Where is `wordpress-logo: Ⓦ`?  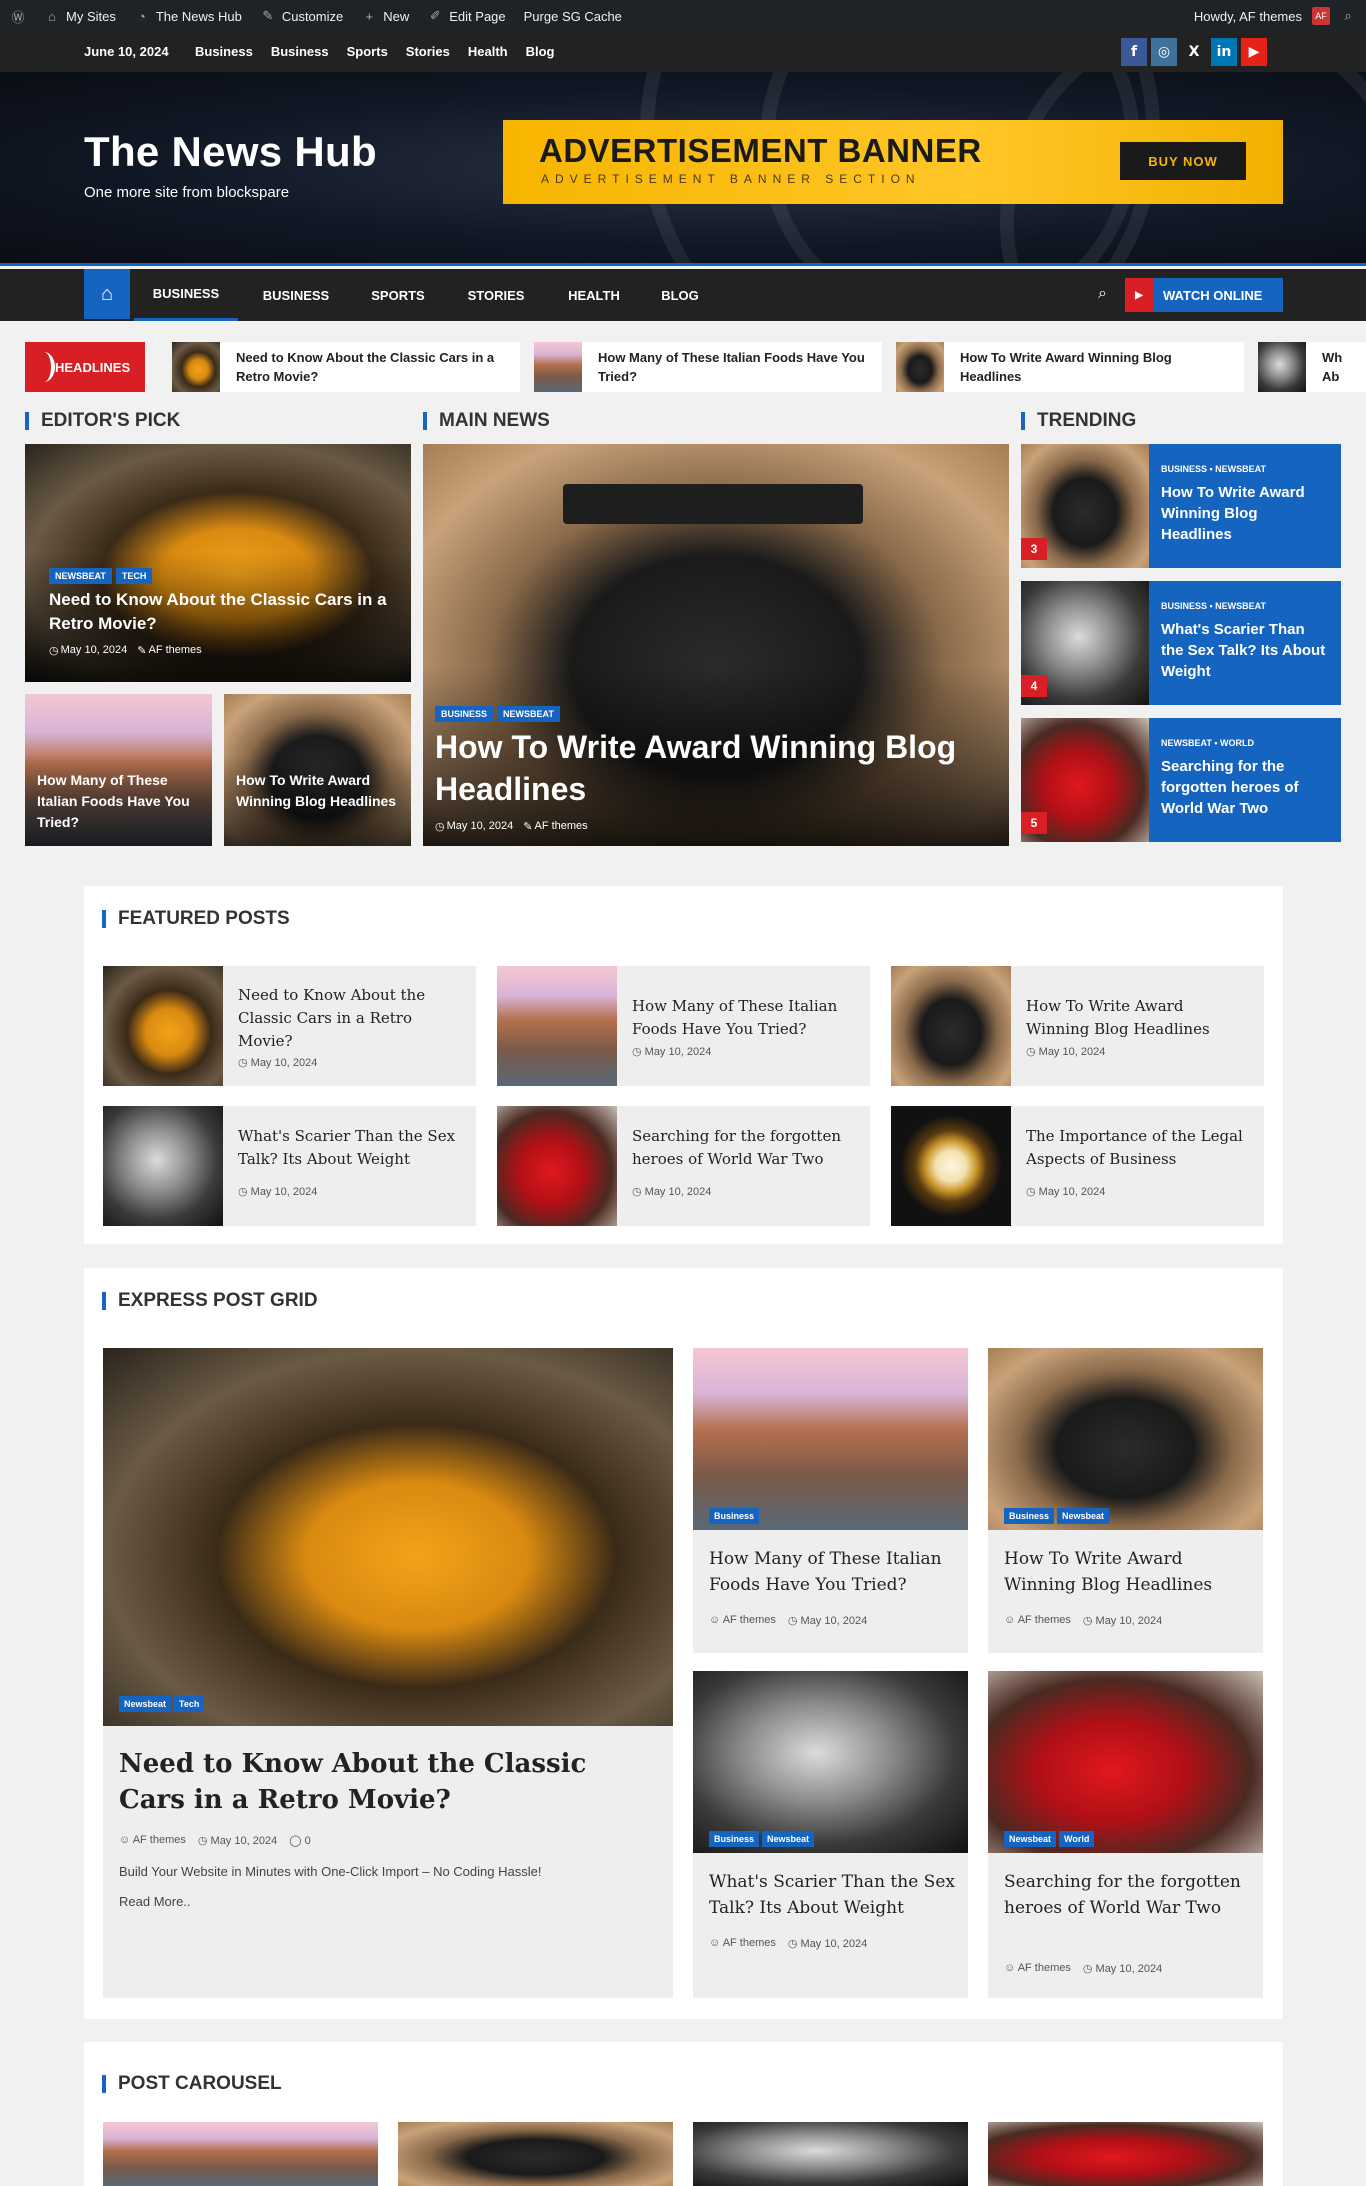
wordpress-logo: Ⓦ is located at coordinates (18, 16).